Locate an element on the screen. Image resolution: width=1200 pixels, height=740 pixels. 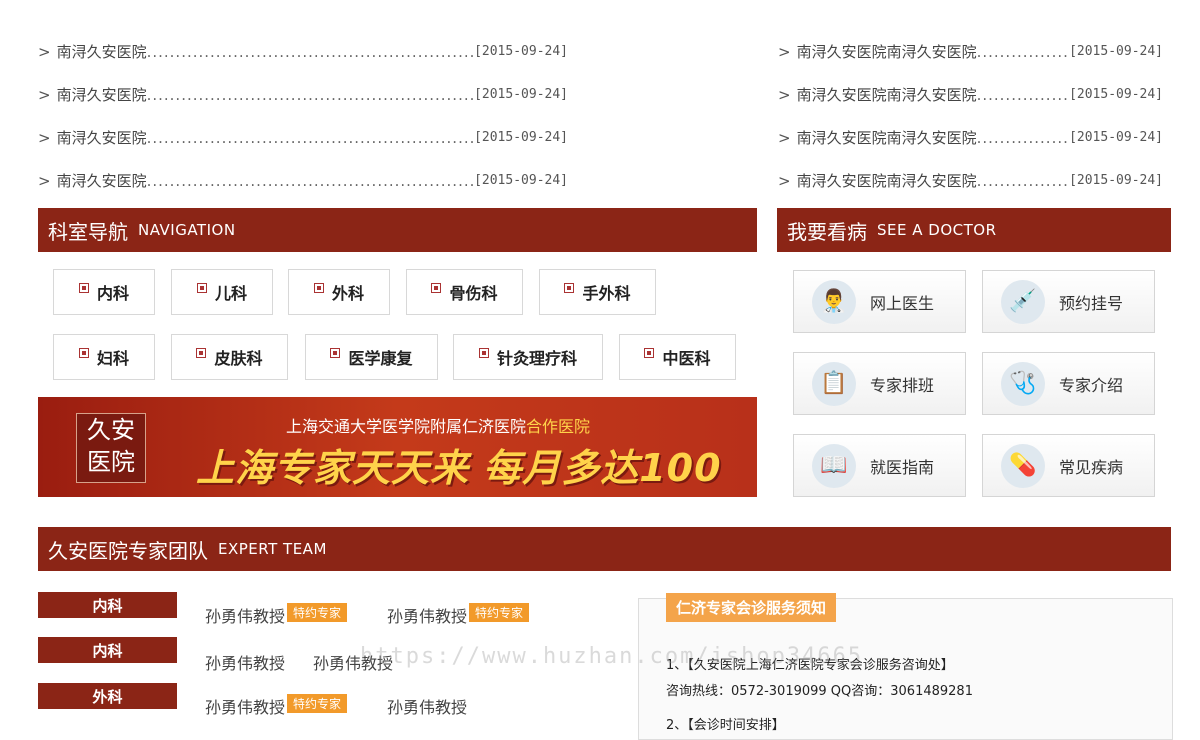
expert-schedule-button: 📋 专家排班 is located at coordinates (879, 383).